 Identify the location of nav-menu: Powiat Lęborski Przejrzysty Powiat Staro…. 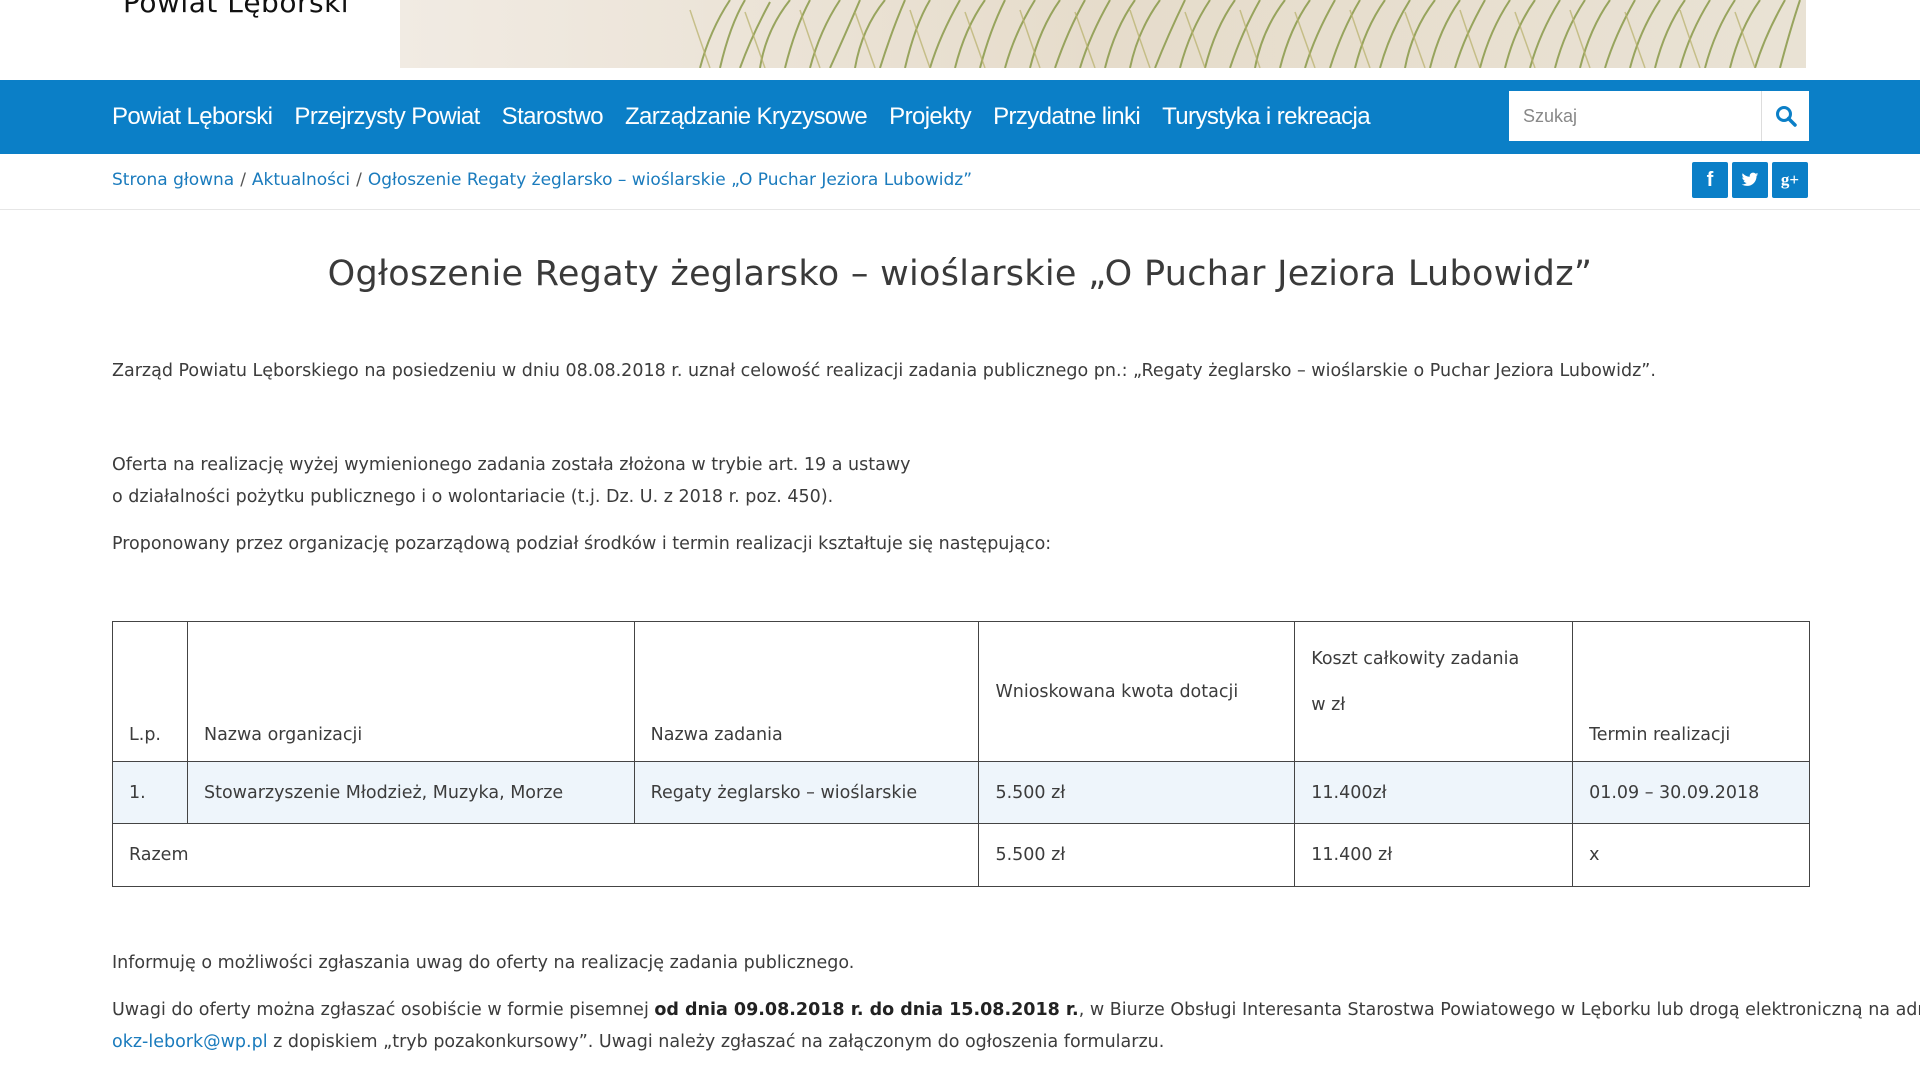
(752, 117).